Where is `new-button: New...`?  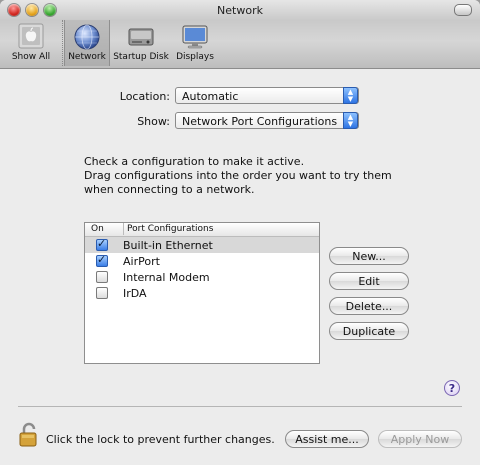 new-button: New... is located at coordinates (369, 256).